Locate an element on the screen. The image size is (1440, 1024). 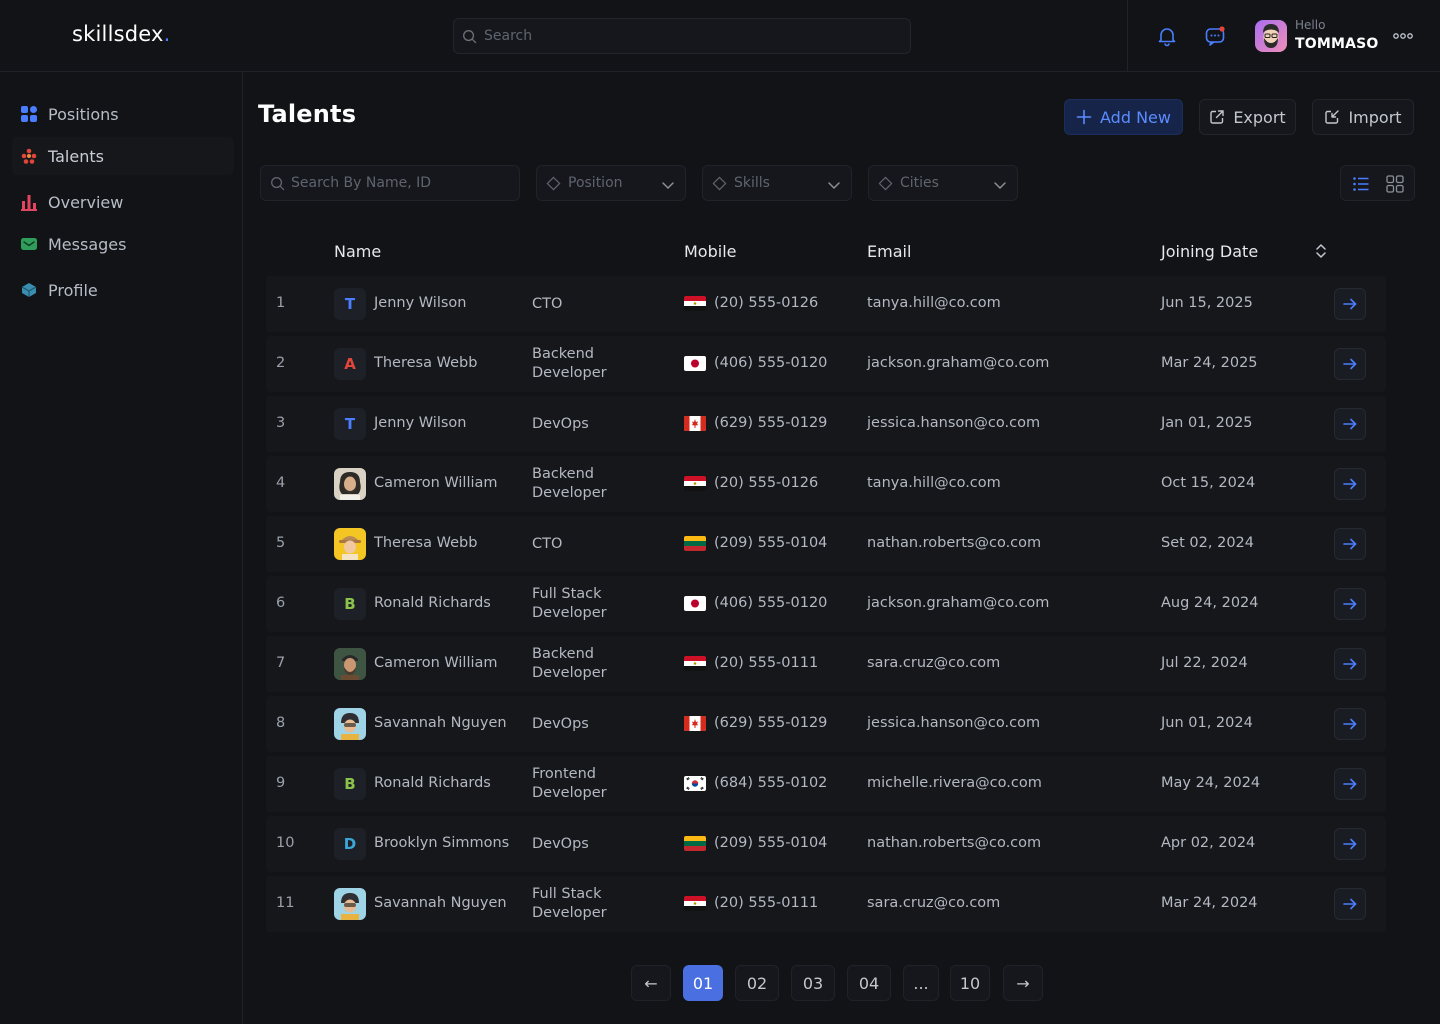
sort-icon is located at coordinates (1321, 253).